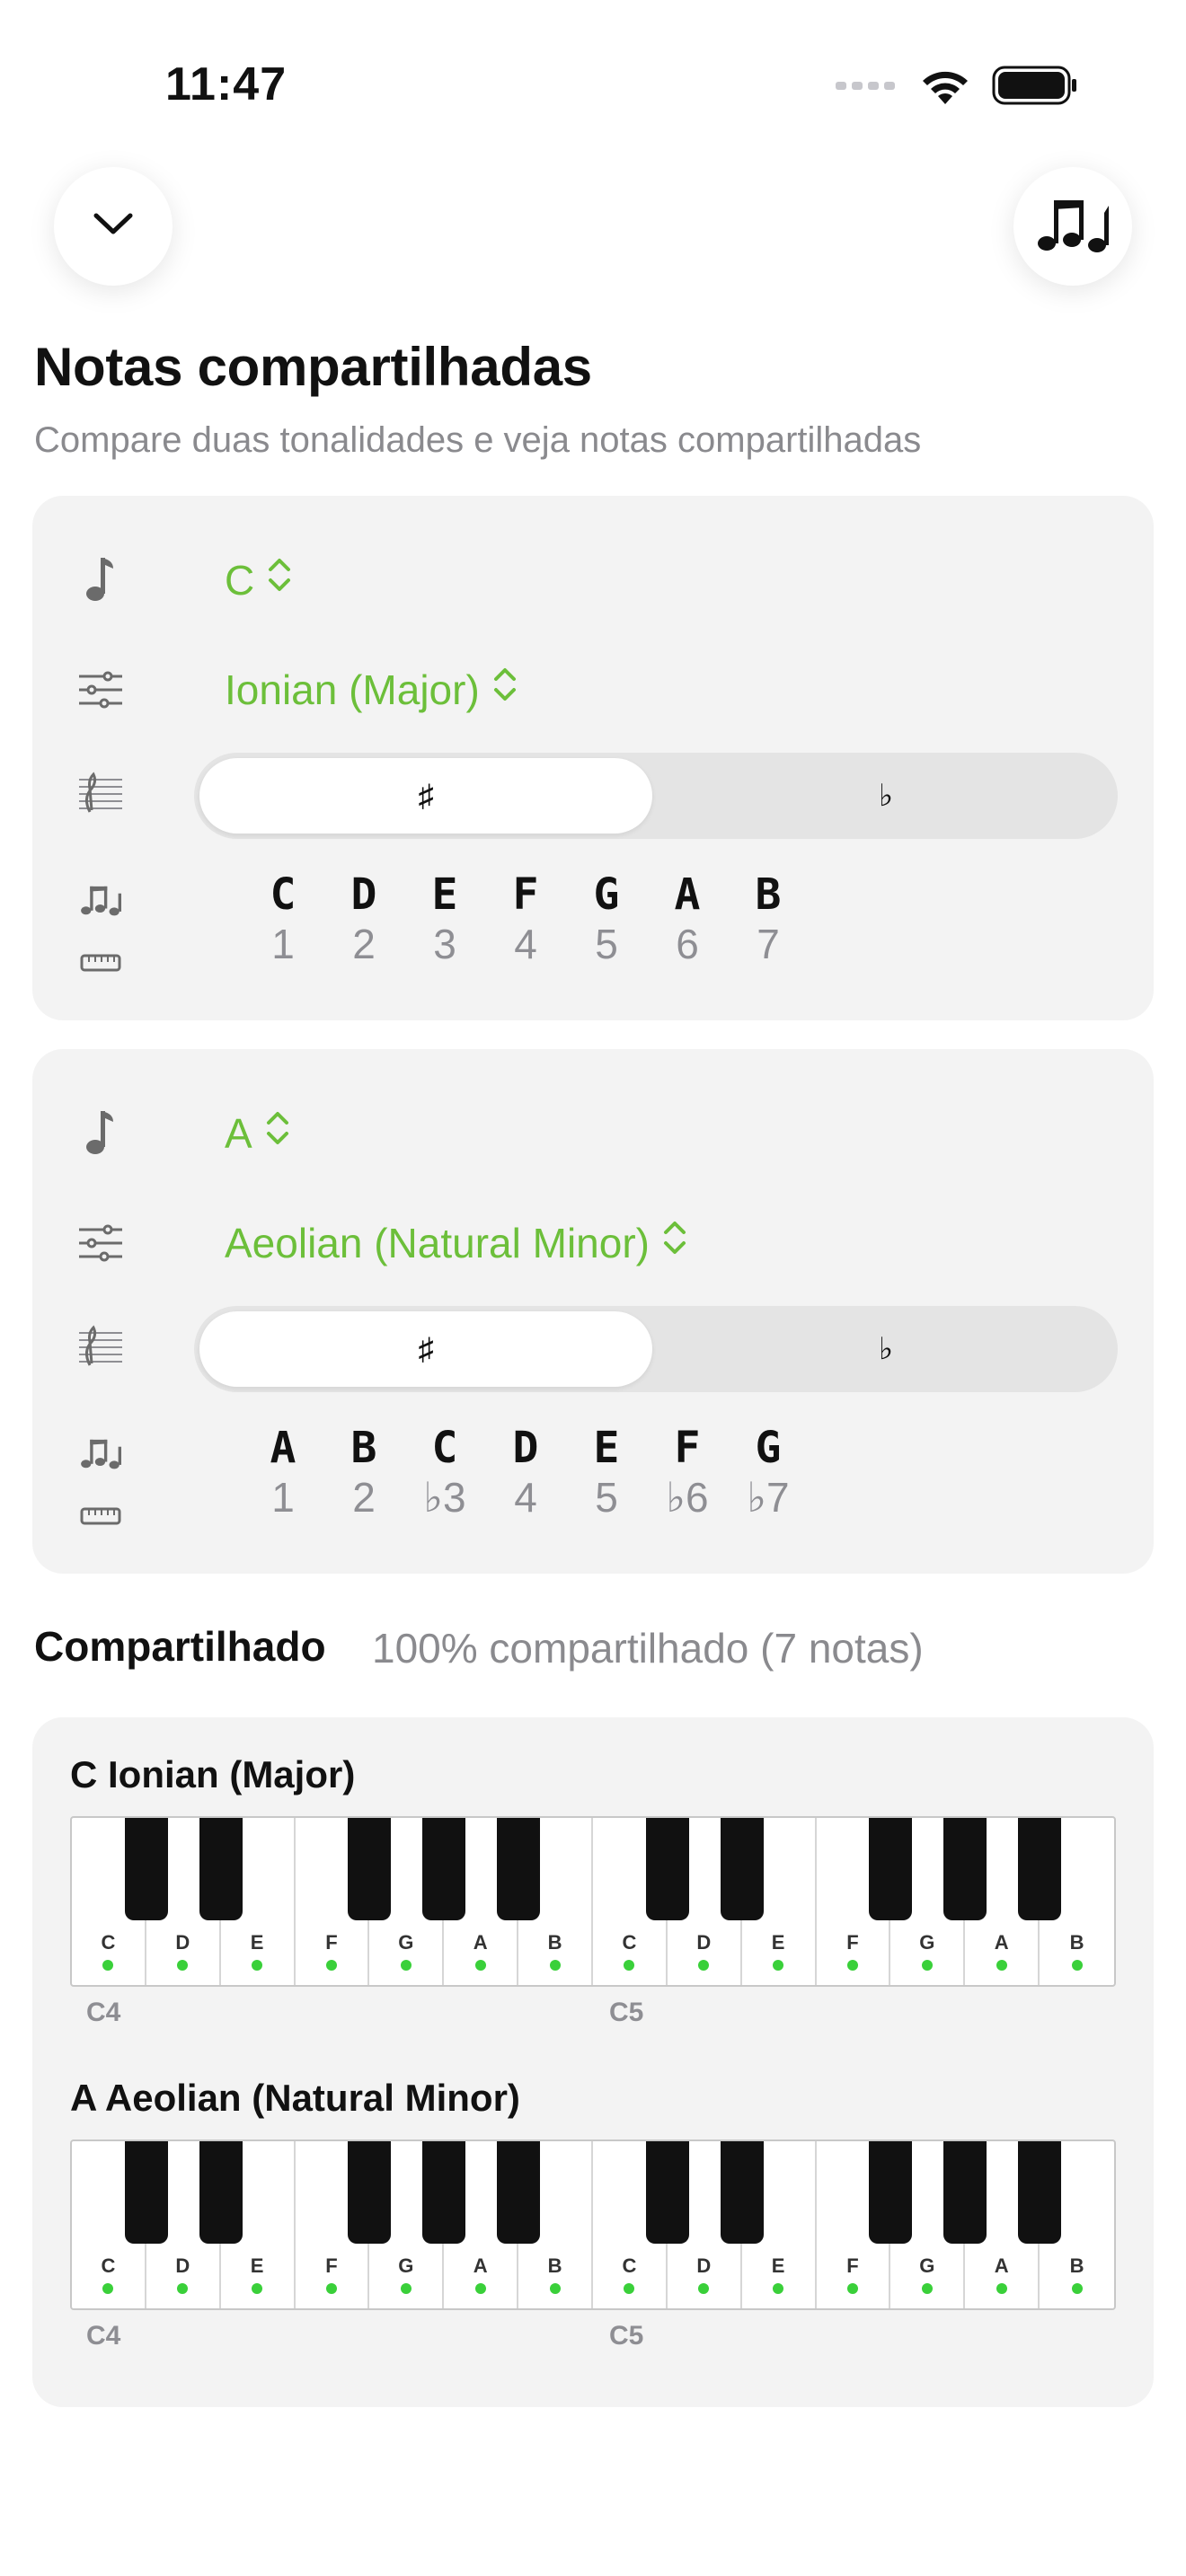 The image size is (1186, 2576). Describe the element at coordinates (283, 894) in the screenshot. I see `note-name: C` at that location.